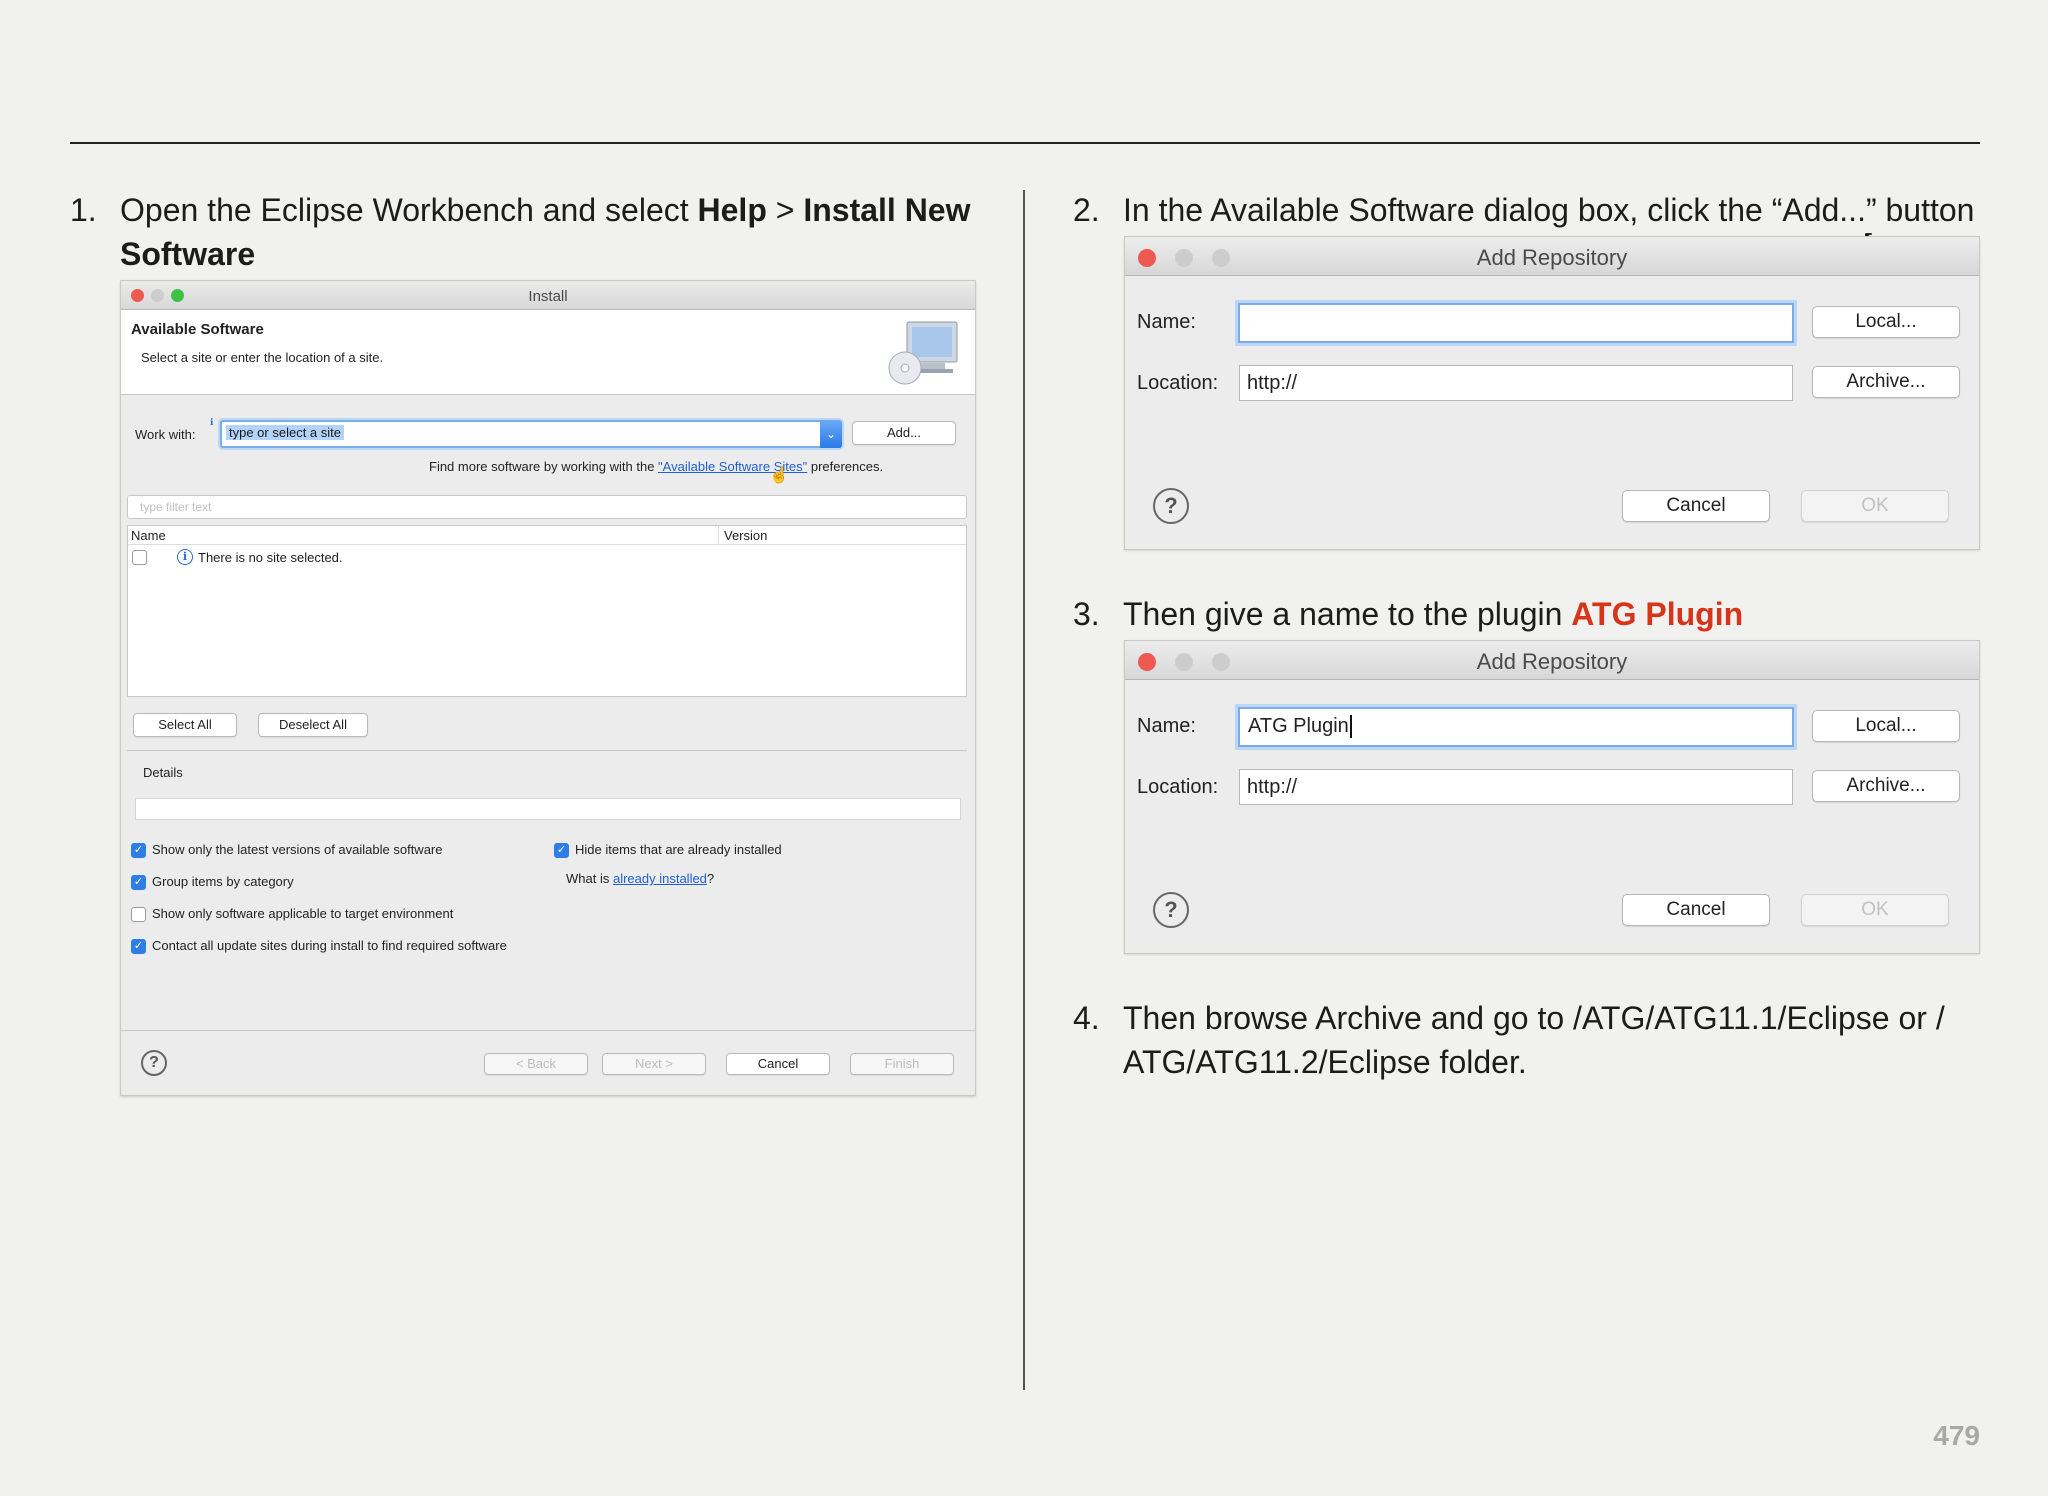 The image size is (2048, 1496). Describe the element at coordinates (1347, 614) in the screenshot. I see `step-3-pre: Then give a name to the plugin` at that location.